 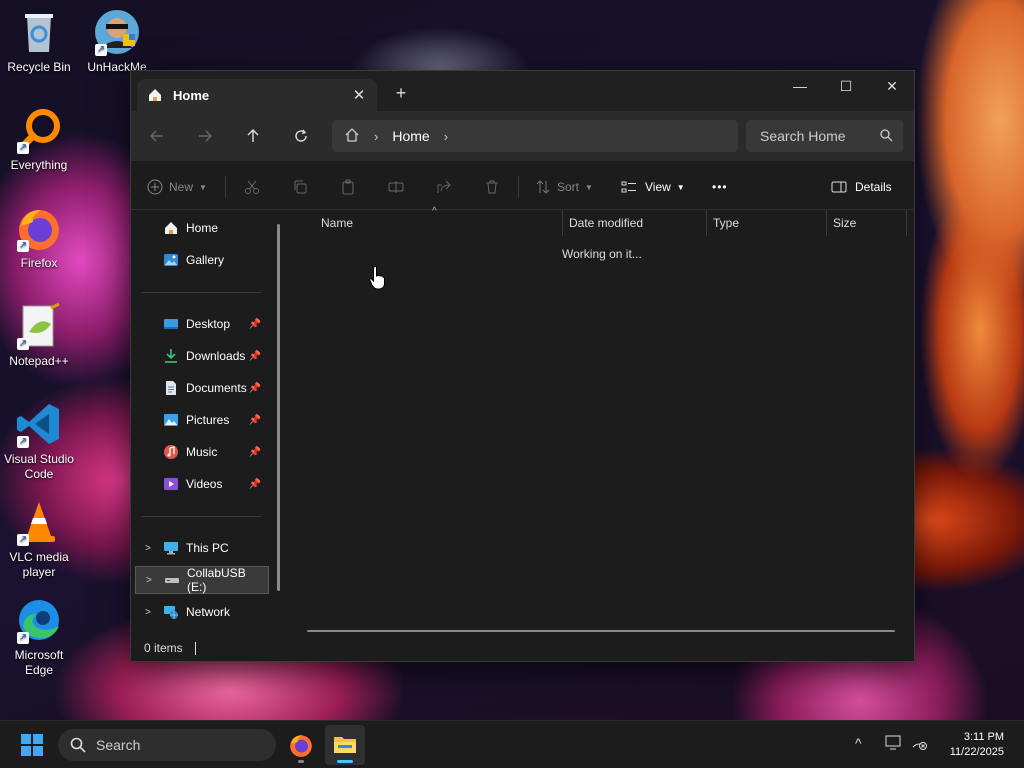 What do you see at coordinates (401, 93) in the screenshot?
I see `new-tab-button: +` at bounding box center [401, 93].